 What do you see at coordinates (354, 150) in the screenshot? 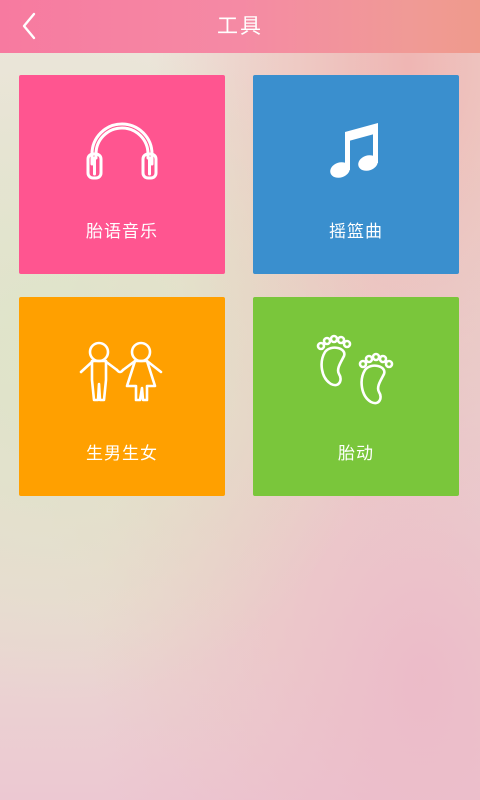
I see `music-note-icon` at bounding box center [354, 150].